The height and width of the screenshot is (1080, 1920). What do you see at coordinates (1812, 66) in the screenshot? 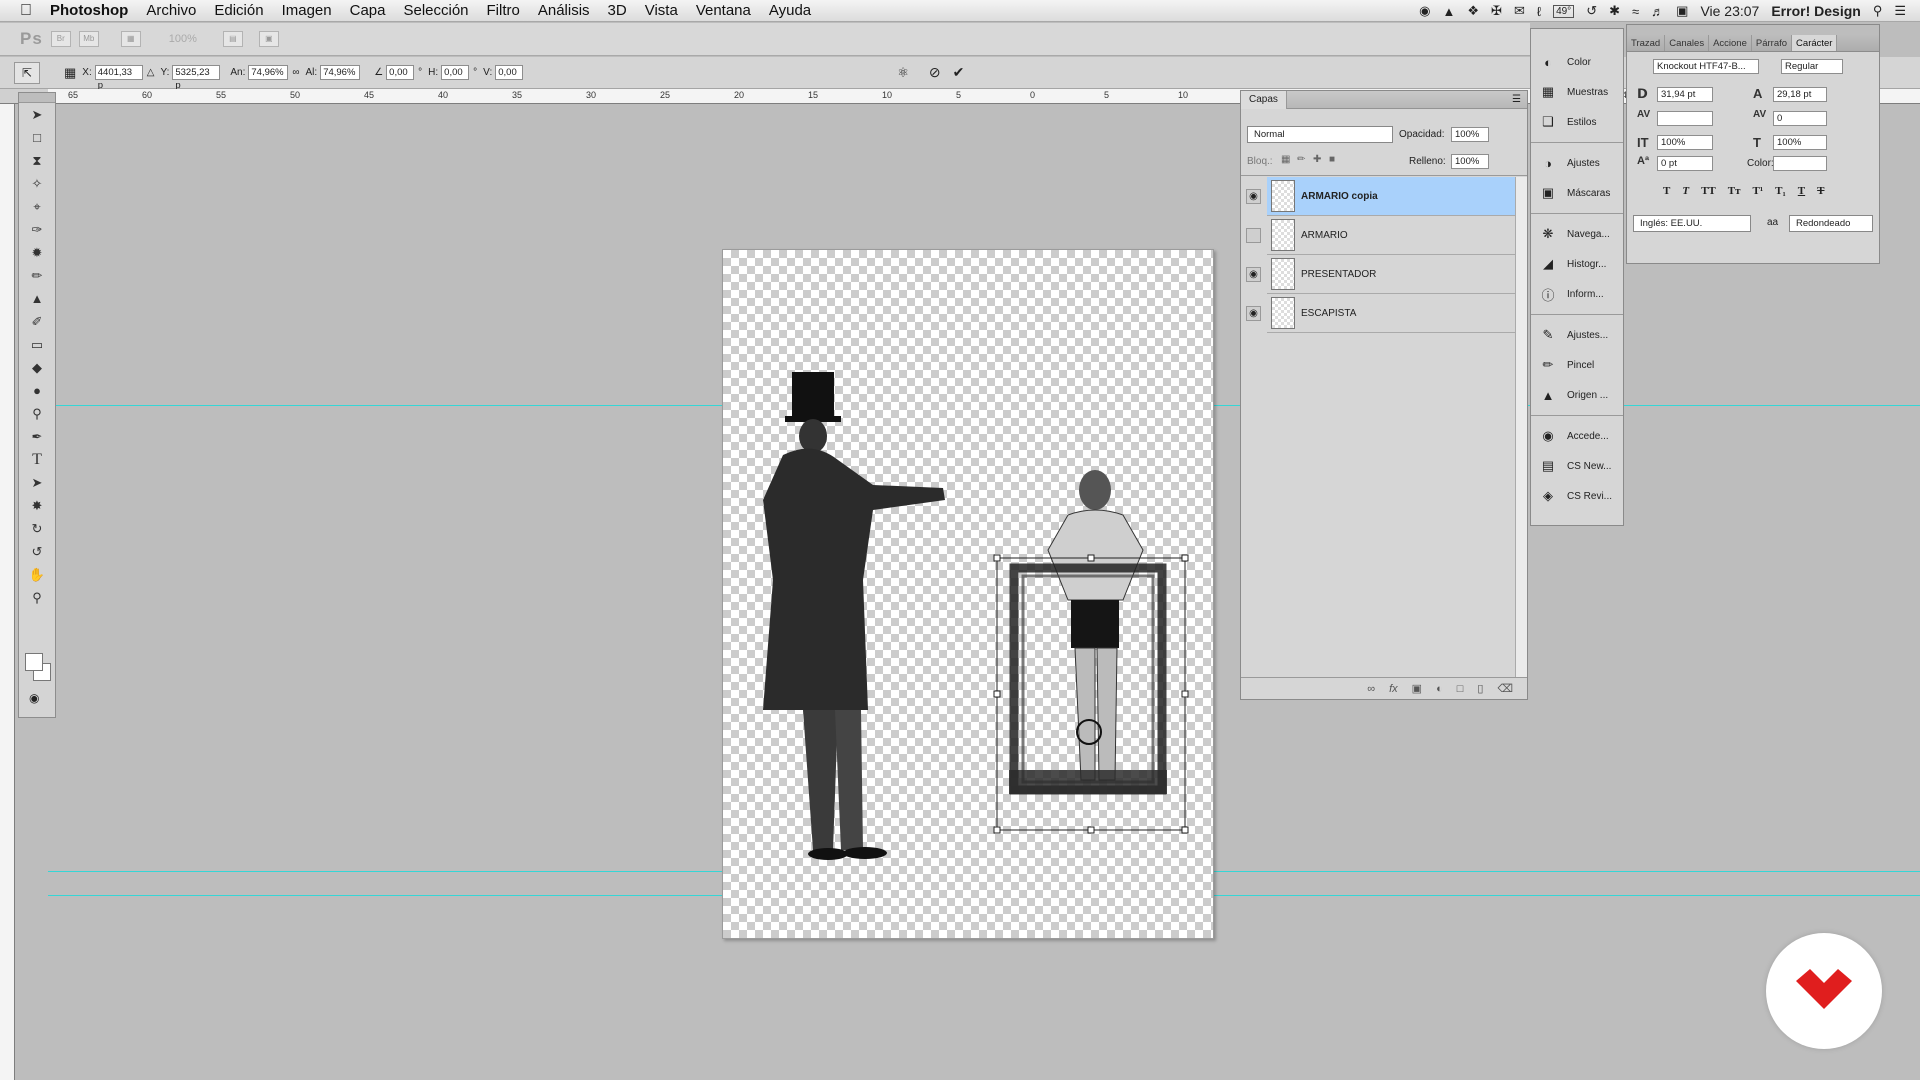
I see `font-style-select: Regular` at bounding box center [1812, 66].